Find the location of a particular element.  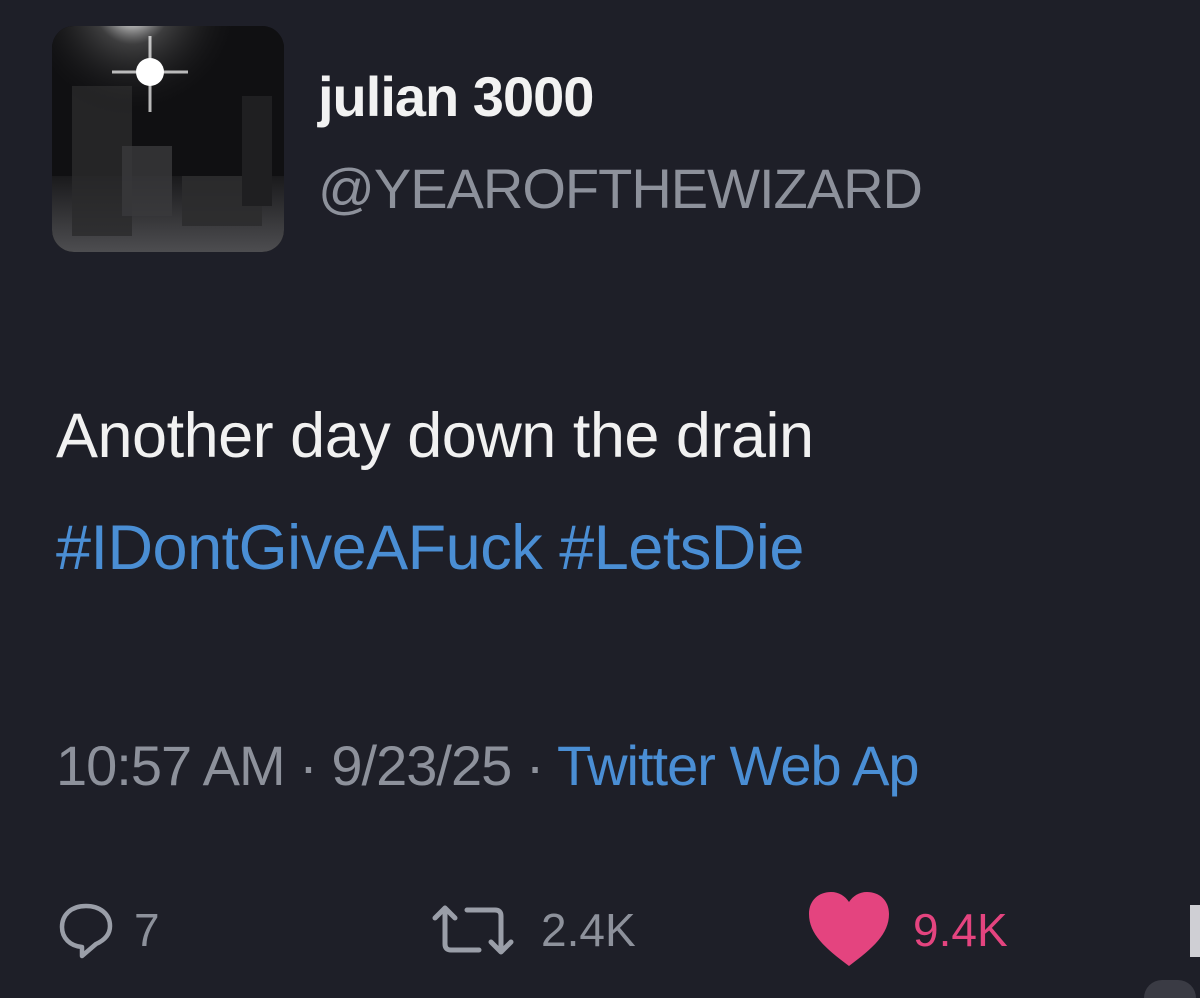

avatar-image is located at coordinates (168, 139).